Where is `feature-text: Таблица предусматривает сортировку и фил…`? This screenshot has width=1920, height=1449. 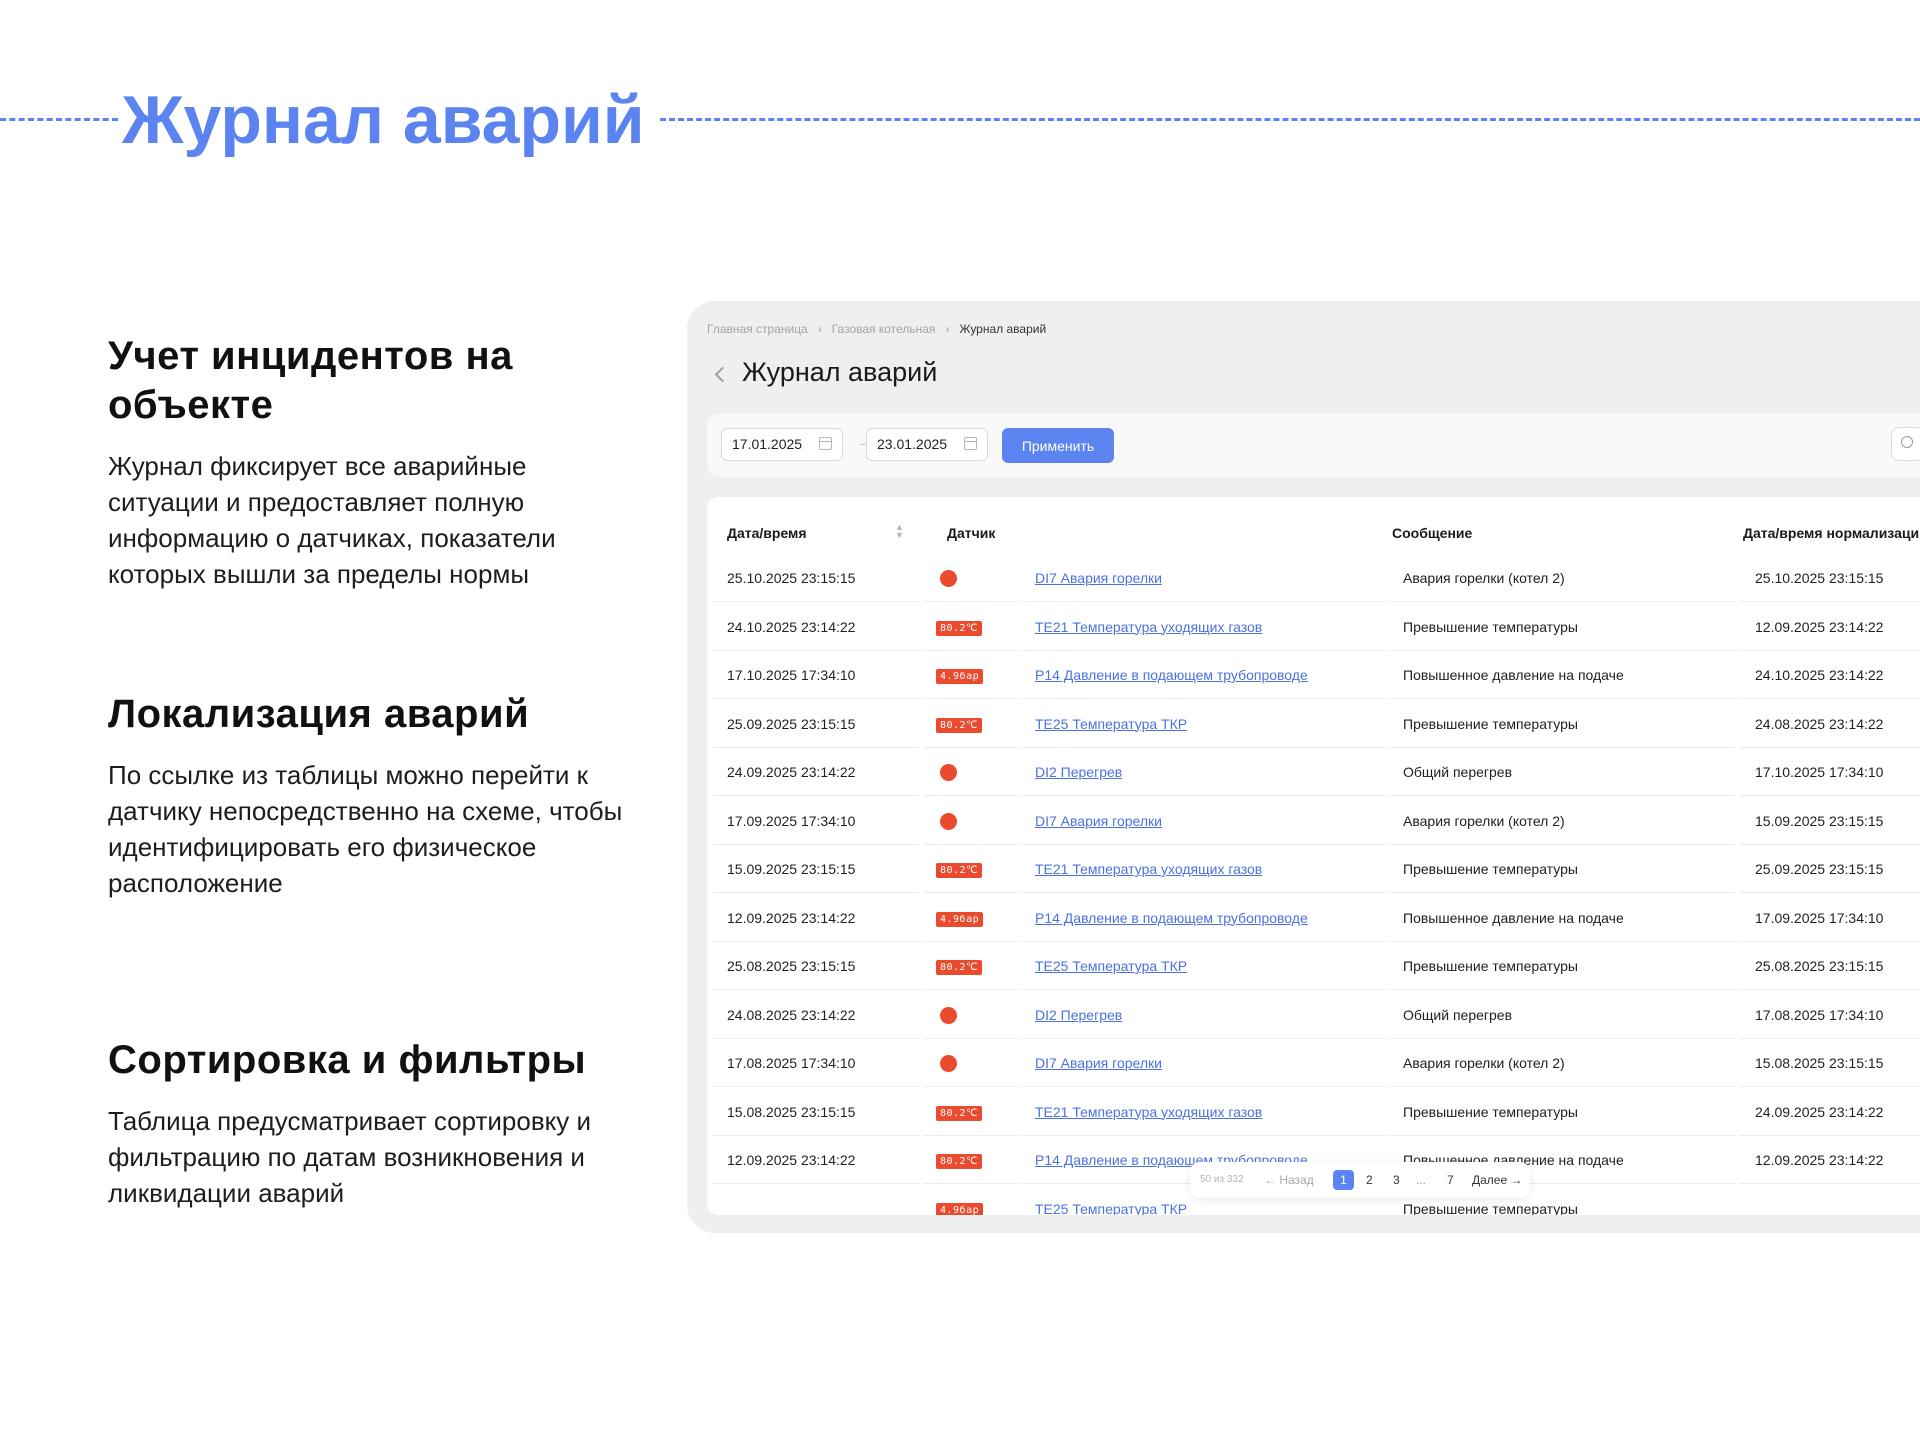 feature-text: Таблица предусматривает сортировку и фил… is located at coordinates (350, 1157).